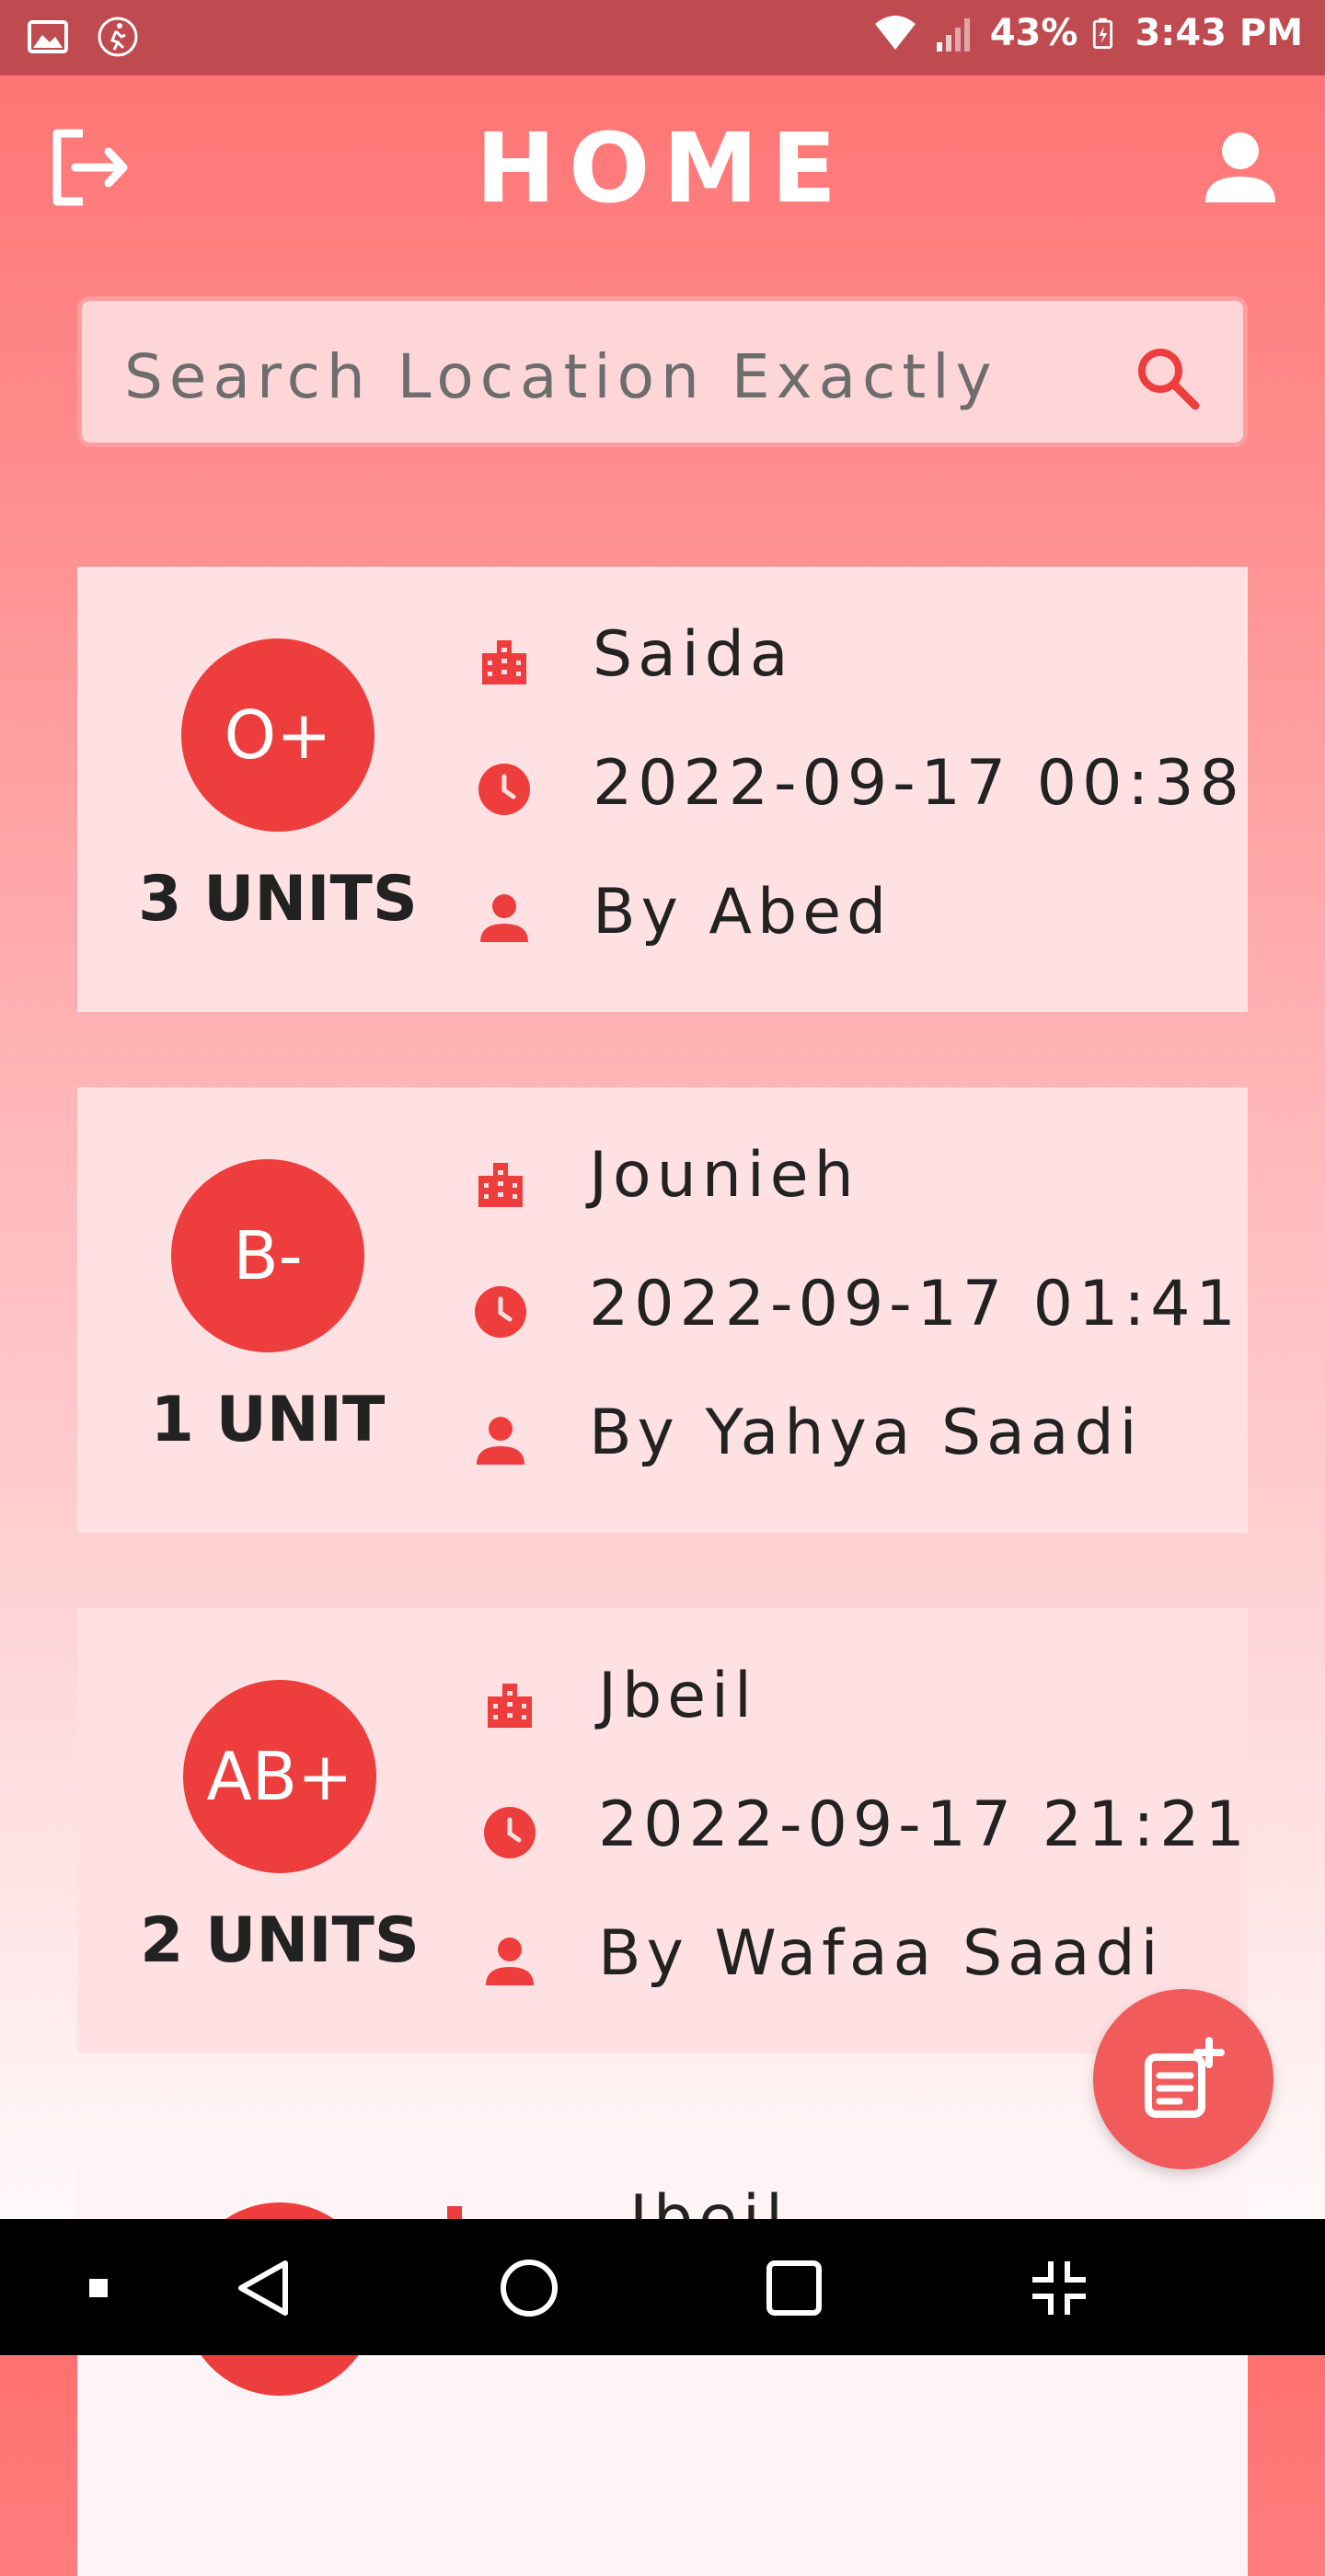 This screenshot has width=1325, height=2576. What do you see at coordinates (693, 654) in the screenshot?
I see `location-text: Saida` at bounding box center [693, 654].